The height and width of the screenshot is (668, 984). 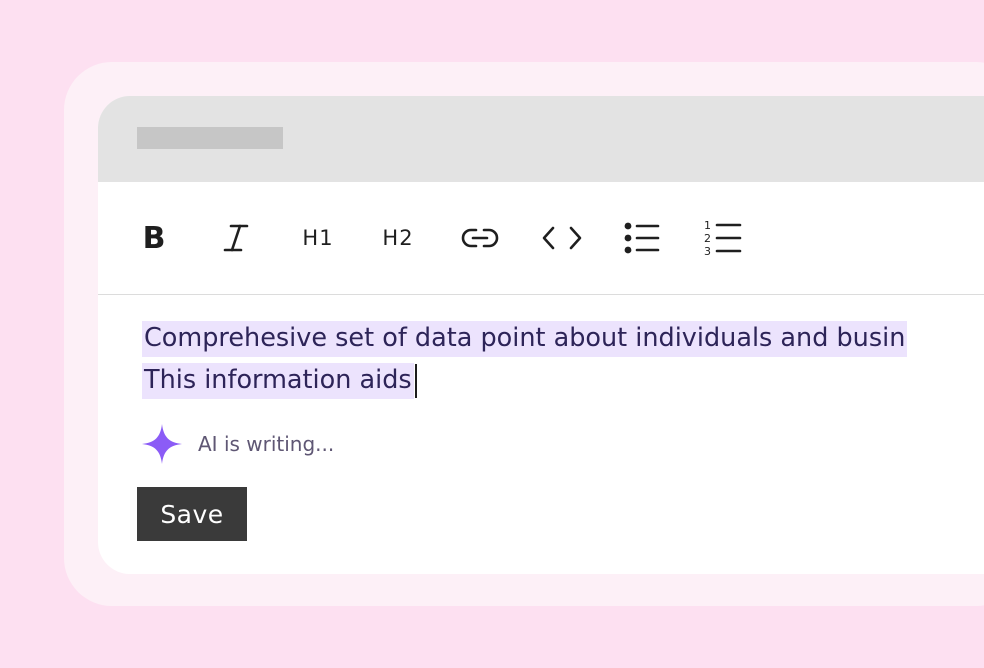 I want to click on svg-text: 3, so click(x=707, y=251).